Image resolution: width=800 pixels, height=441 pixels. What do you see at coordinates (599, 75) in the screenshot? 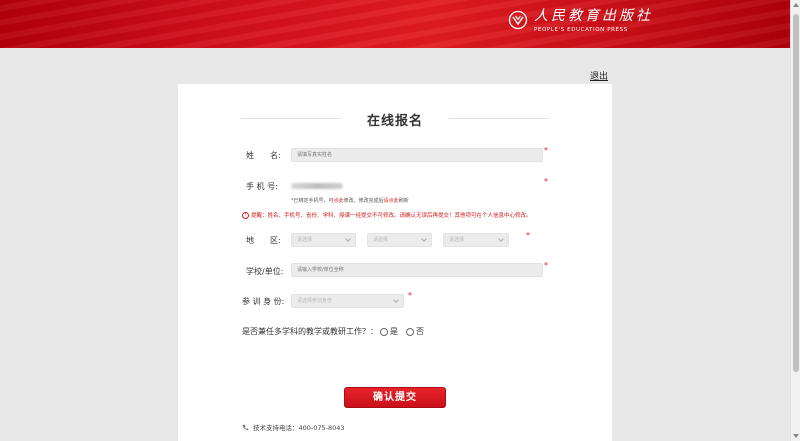
I see `logout-link: 退出` at bounding box center [599, 75].